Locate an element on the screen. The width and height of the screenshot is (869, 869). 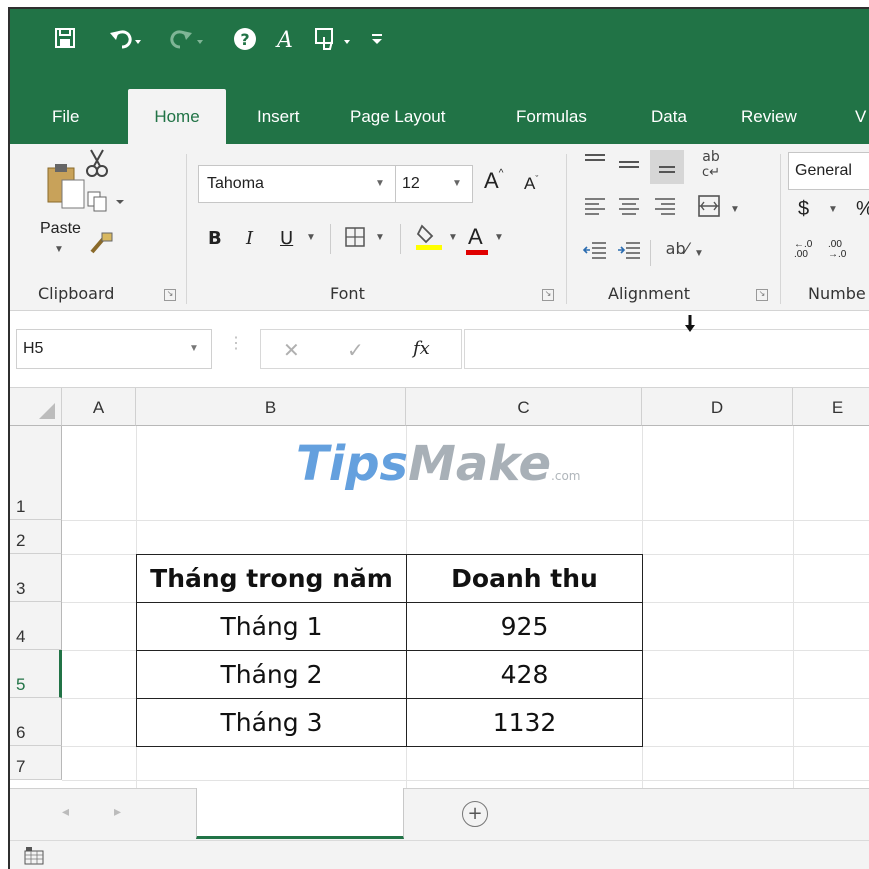
tab-file: File is located at coordinates (65, 116).